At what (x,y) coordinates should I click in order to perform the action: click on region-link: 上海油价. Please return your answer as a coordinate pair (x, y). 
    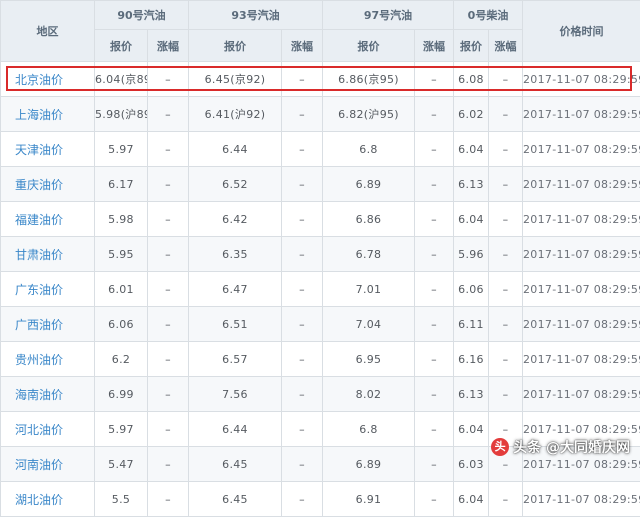
    Looking at the image, I should click on (48, 114).